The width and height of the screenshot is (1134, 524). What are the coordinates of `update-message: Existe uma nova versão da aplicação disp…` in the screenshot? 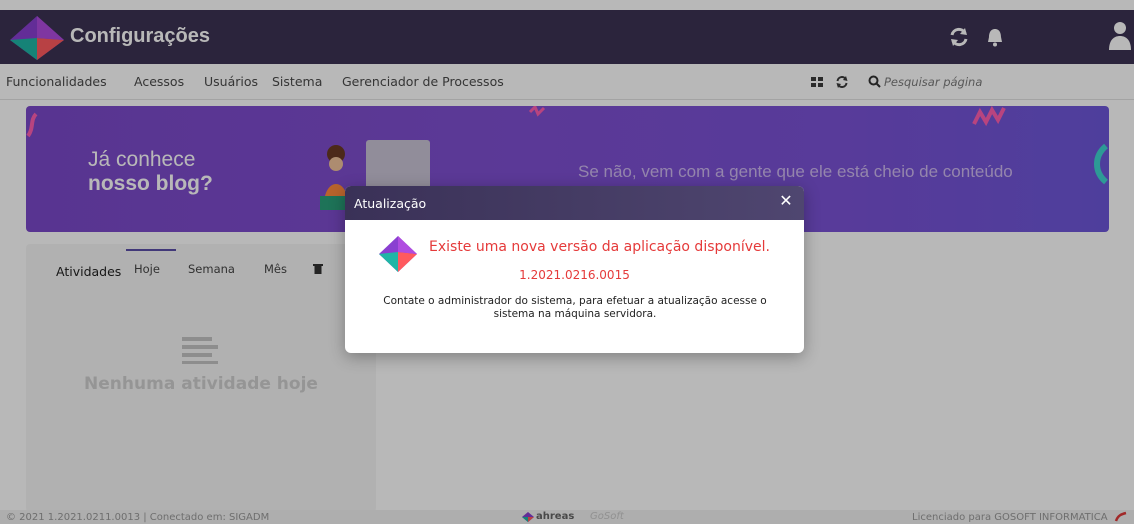 It's located at (599, 247).